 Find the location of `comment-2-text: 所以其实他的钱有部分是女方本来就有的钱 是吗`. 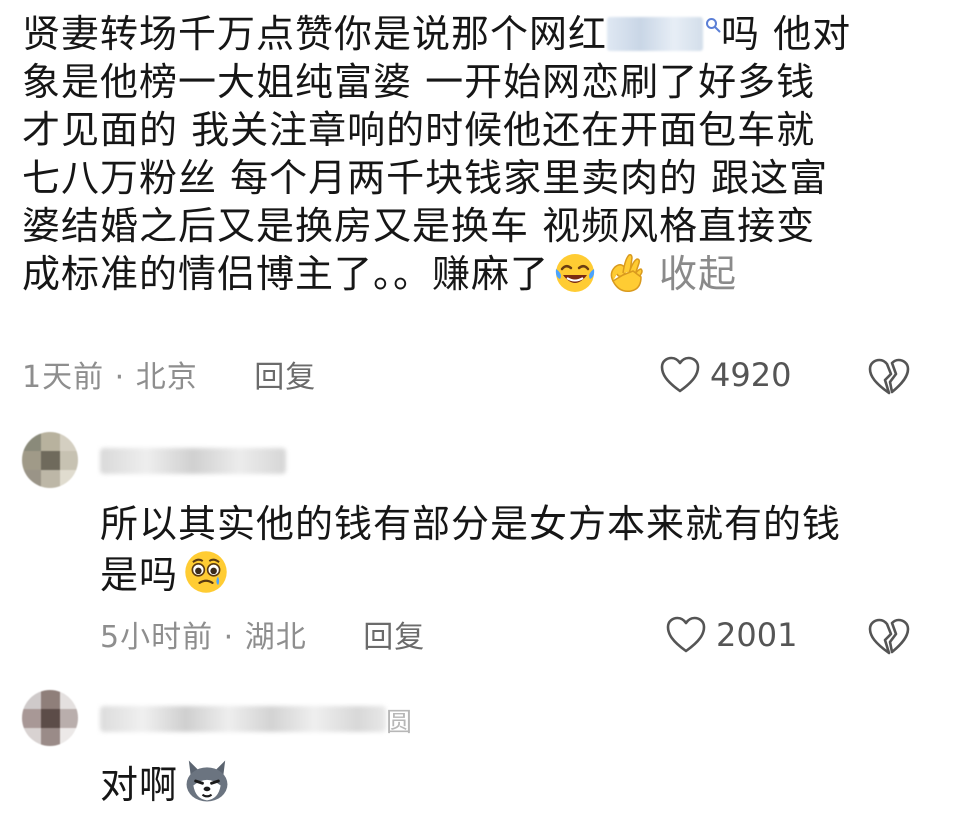

comment-2-text: 所以其实他的钱有部分是女方本来就有的钱 是吗 is located at coordinates (520, 549).